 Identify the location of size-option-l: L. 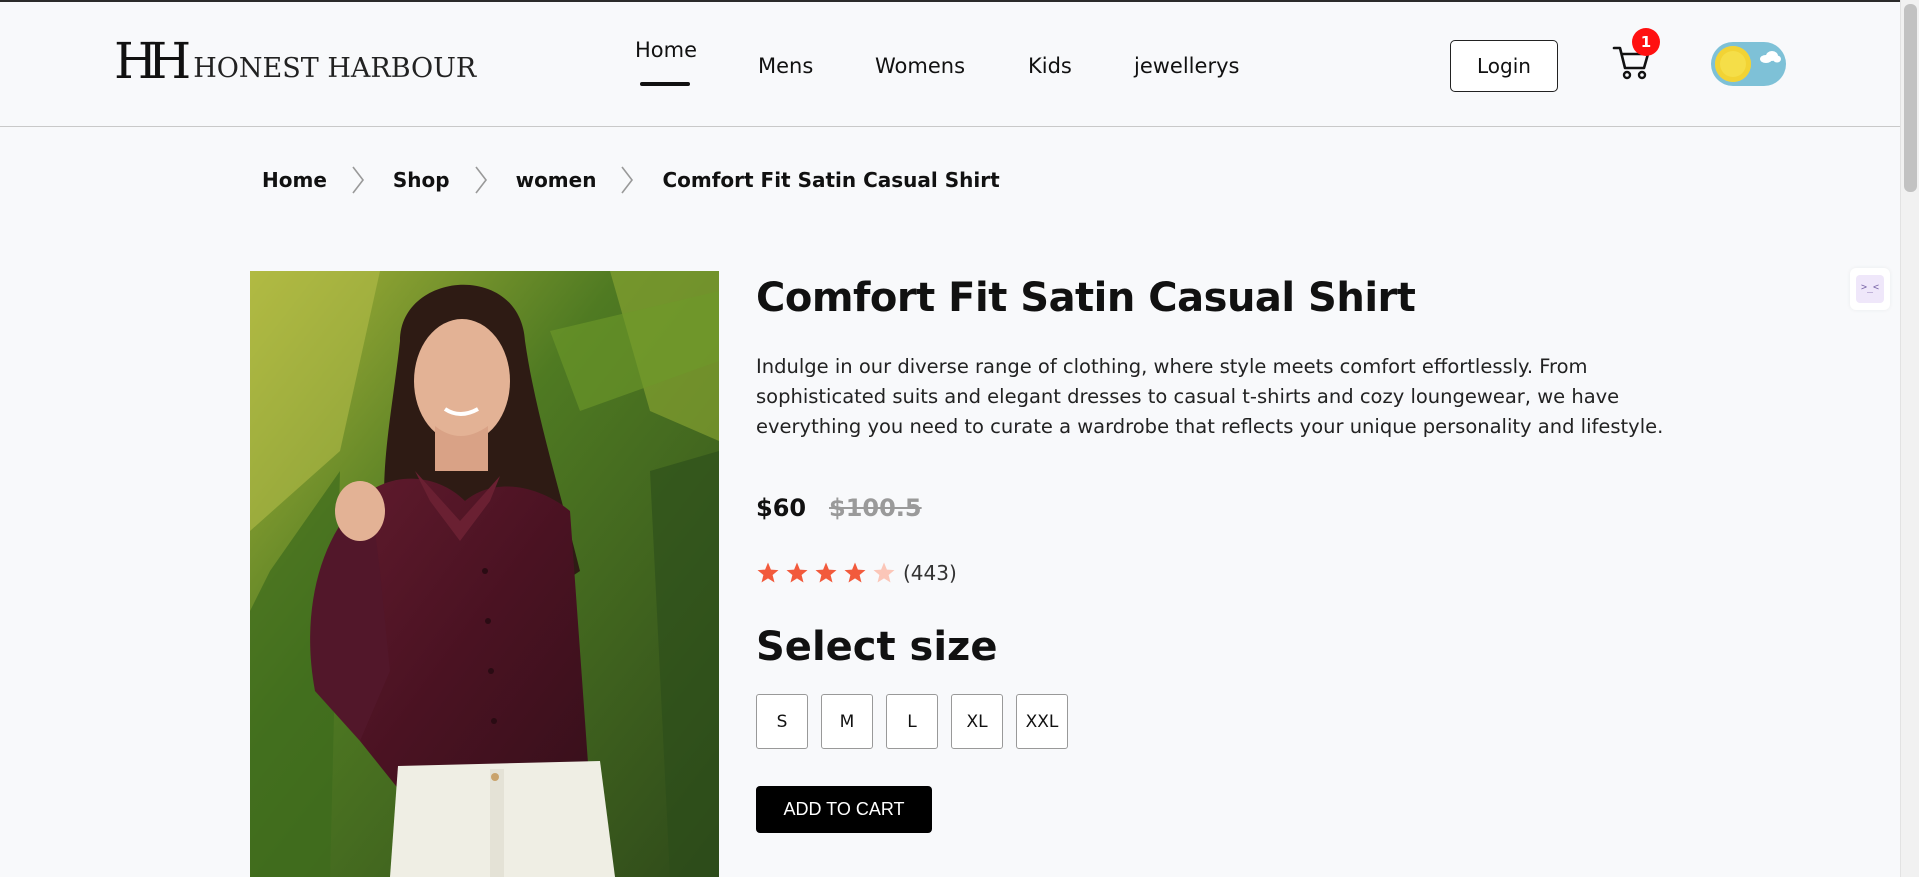
(912, 721).